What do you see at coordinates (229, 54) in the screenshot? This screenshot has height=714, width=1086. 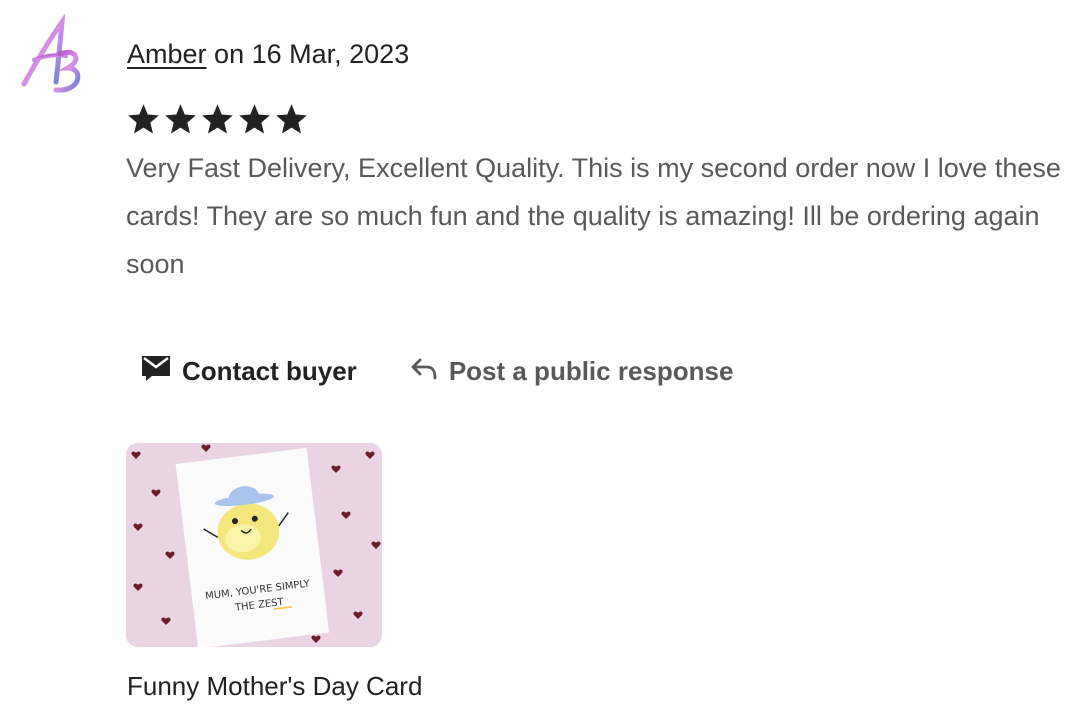 I see `date-prefix: on` at bounding box center [229, 54].